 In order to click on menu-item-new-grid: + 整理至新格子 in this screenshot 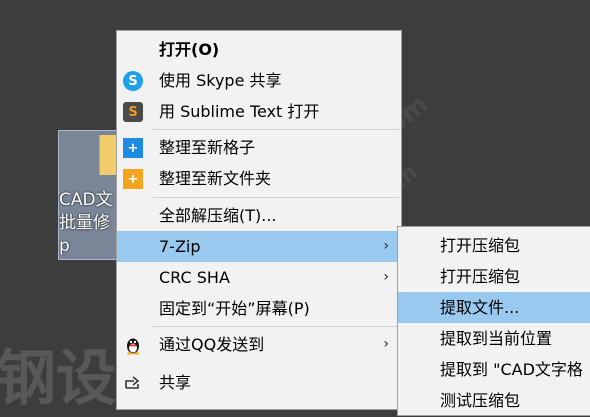, I will do `click(259, 147)`.